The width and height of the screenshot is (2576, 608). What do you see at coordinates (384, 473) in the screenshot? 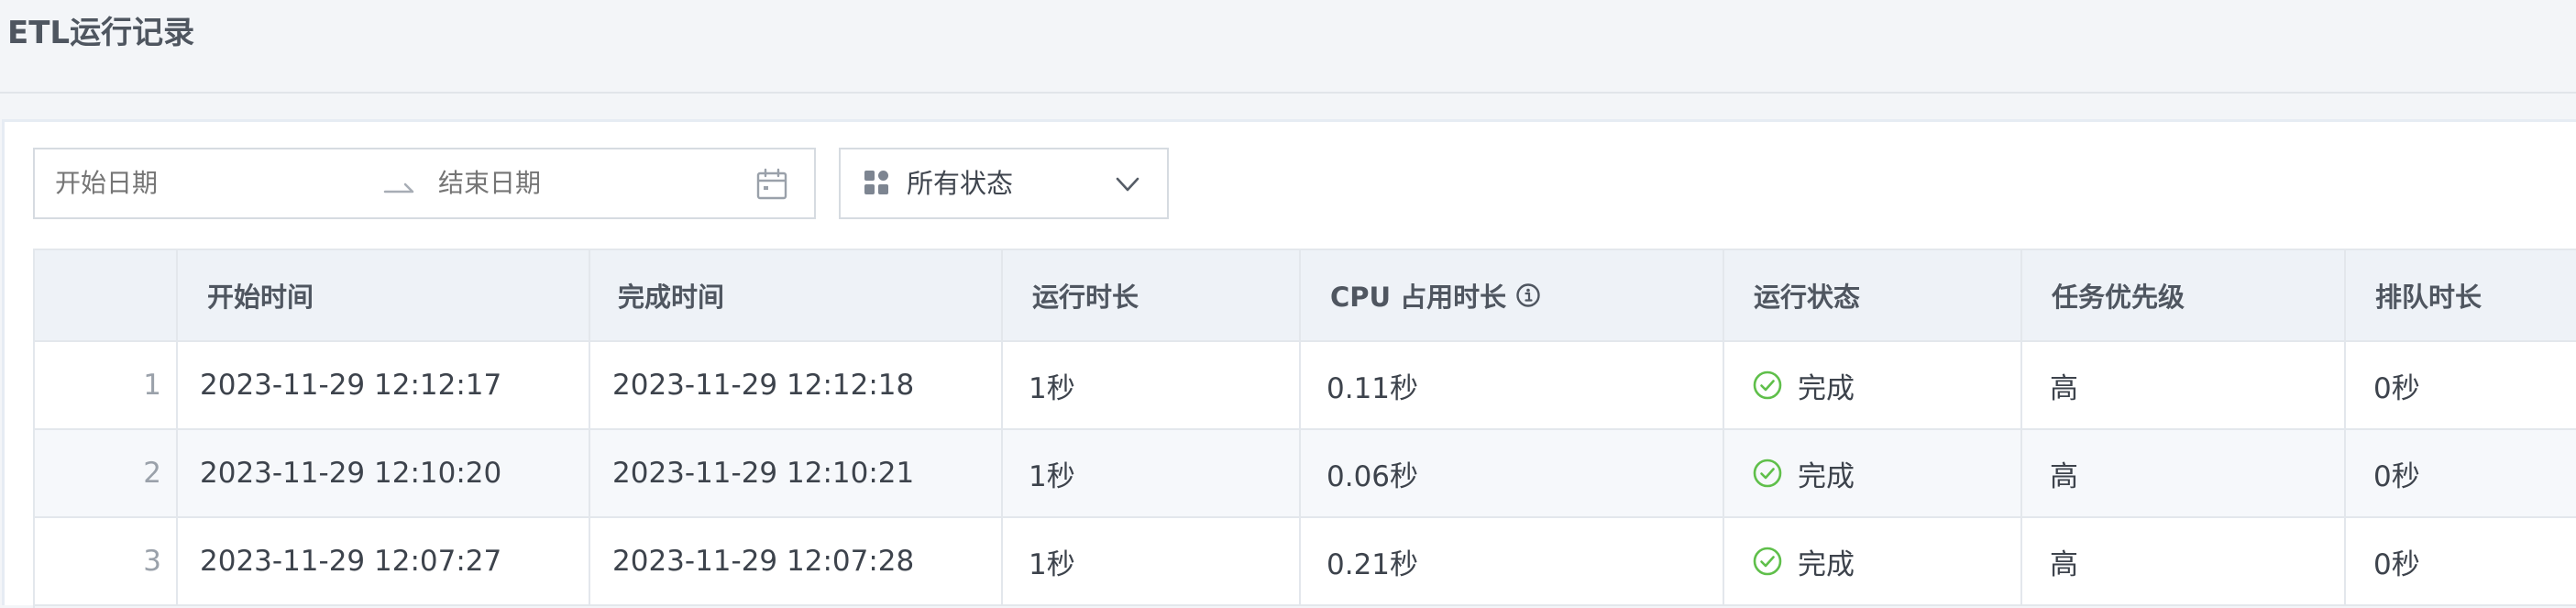
I see `start-time-cell: 2023-11-29 12:10:20` at bounding box center [384, 473].